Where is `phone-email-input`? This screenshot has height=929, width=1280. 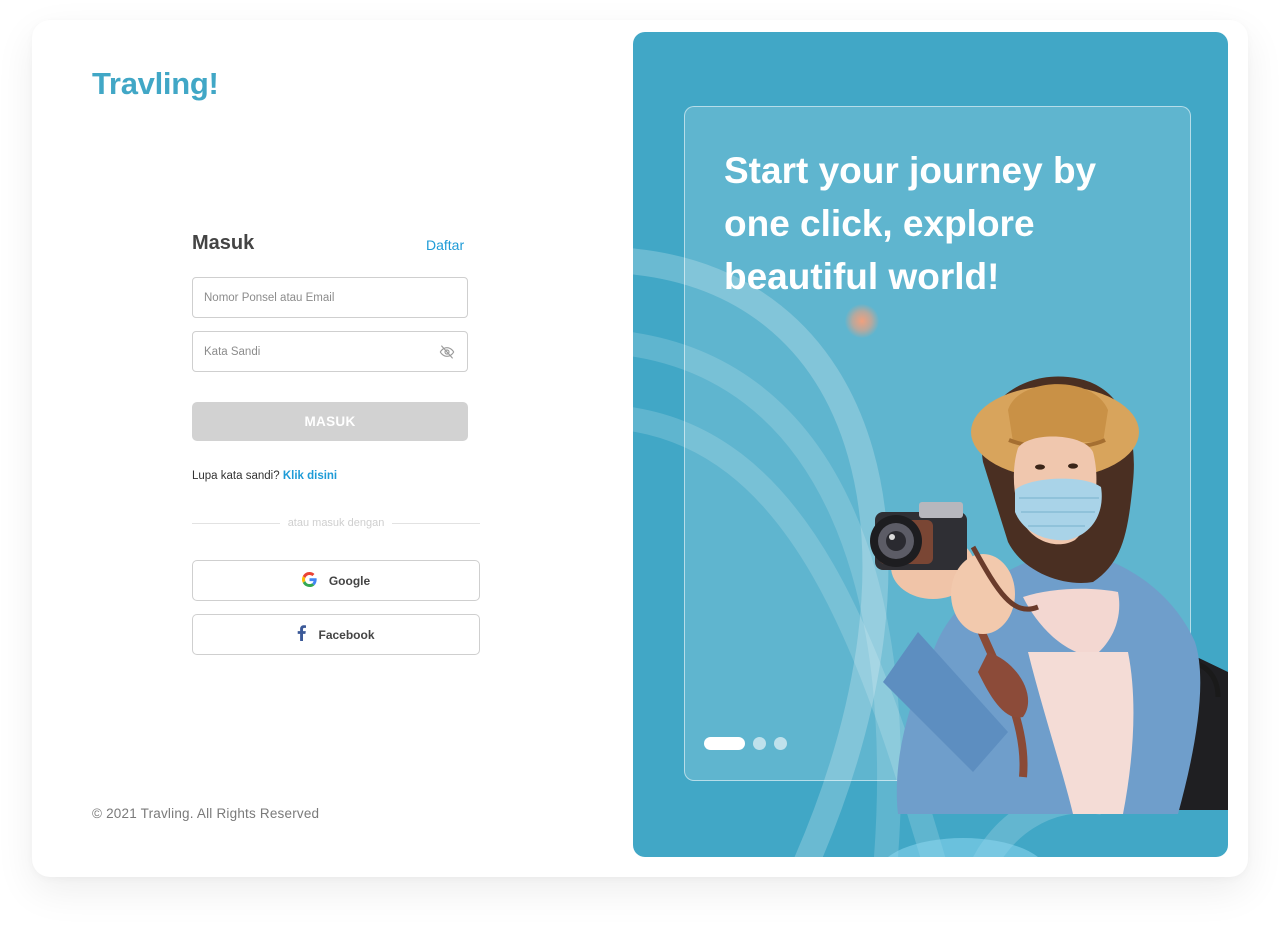
phone-email-input is located at coordinates (330, 297).